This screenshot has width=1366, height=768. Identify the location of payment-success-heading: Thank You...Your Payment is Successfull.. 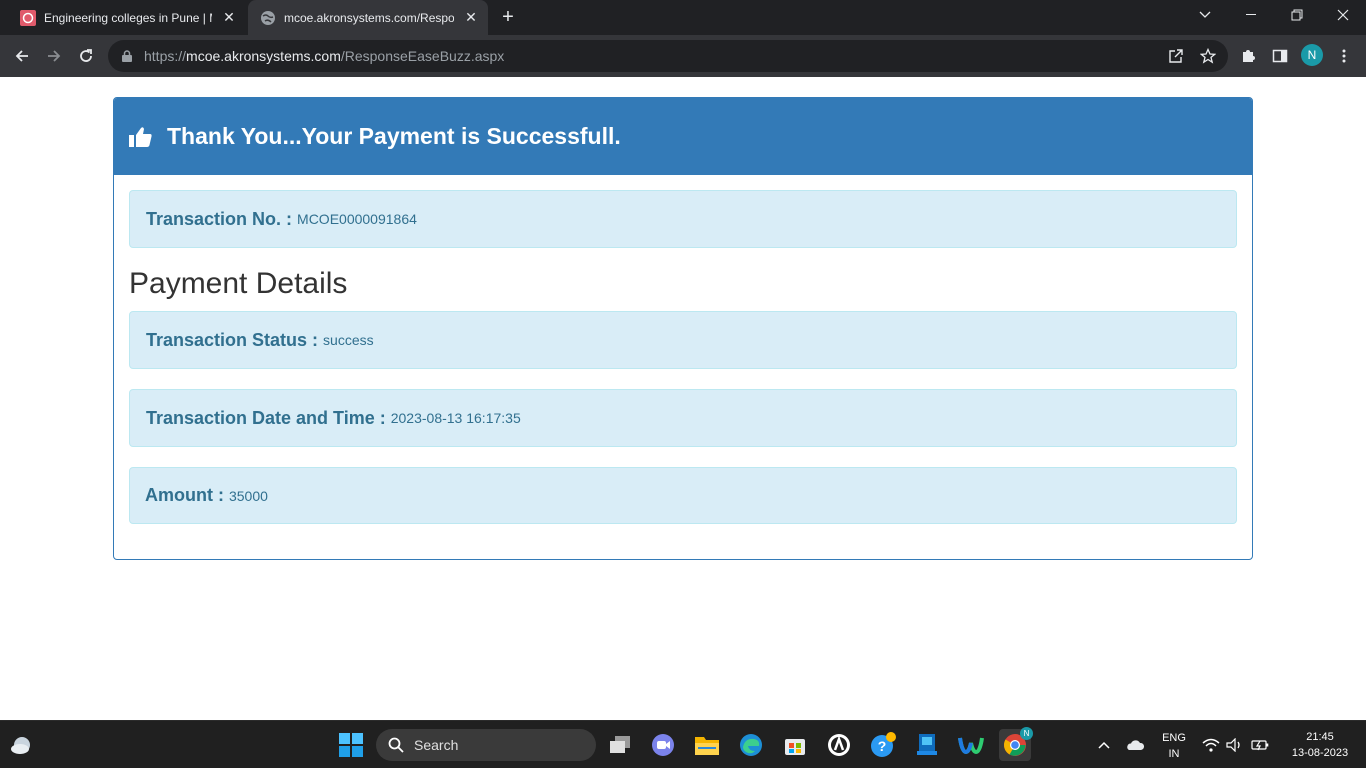
(394, 136).